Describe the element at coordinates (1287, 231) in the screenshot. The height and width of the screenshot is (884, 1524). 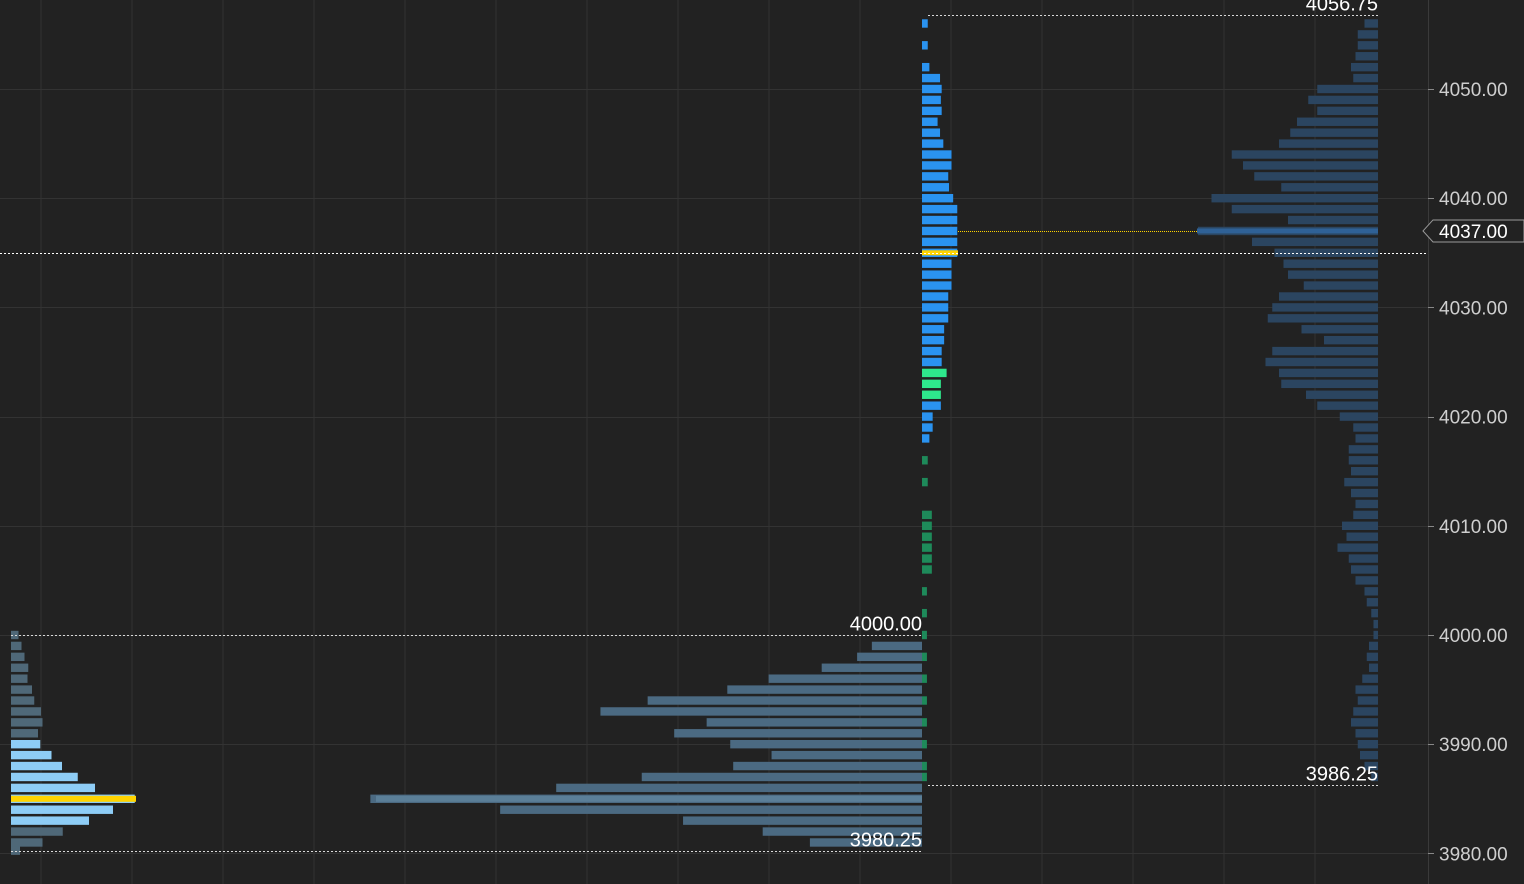
I see `poc-bar-session-2-wide` at that location.